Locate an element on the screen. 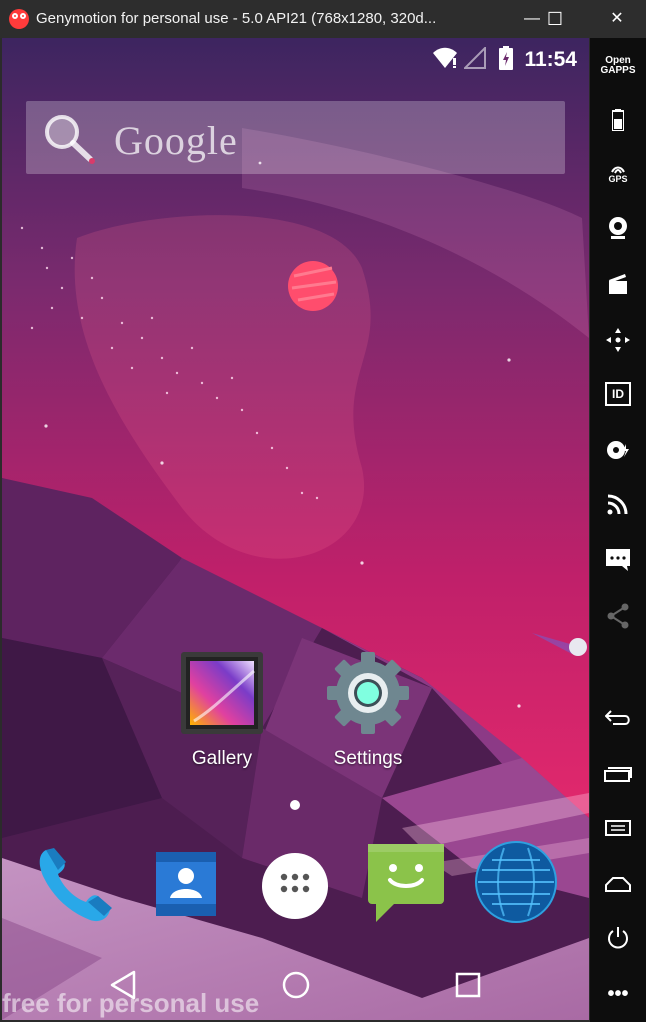 The width and height of the screenshot is (646, 1022). dock is located at coordinates (295, 888).